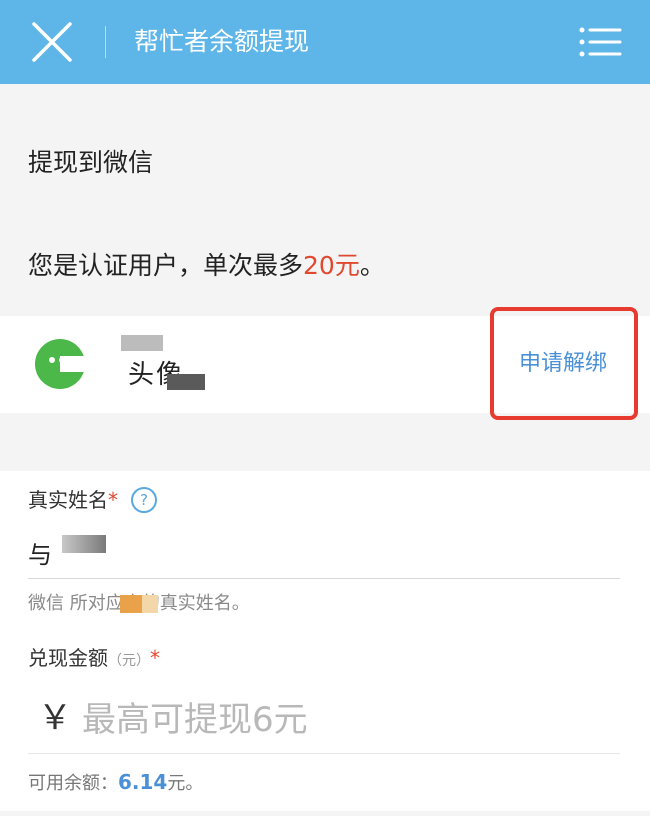  I want to click on page-title: 帮忙者余额提现, so click(222, 41).